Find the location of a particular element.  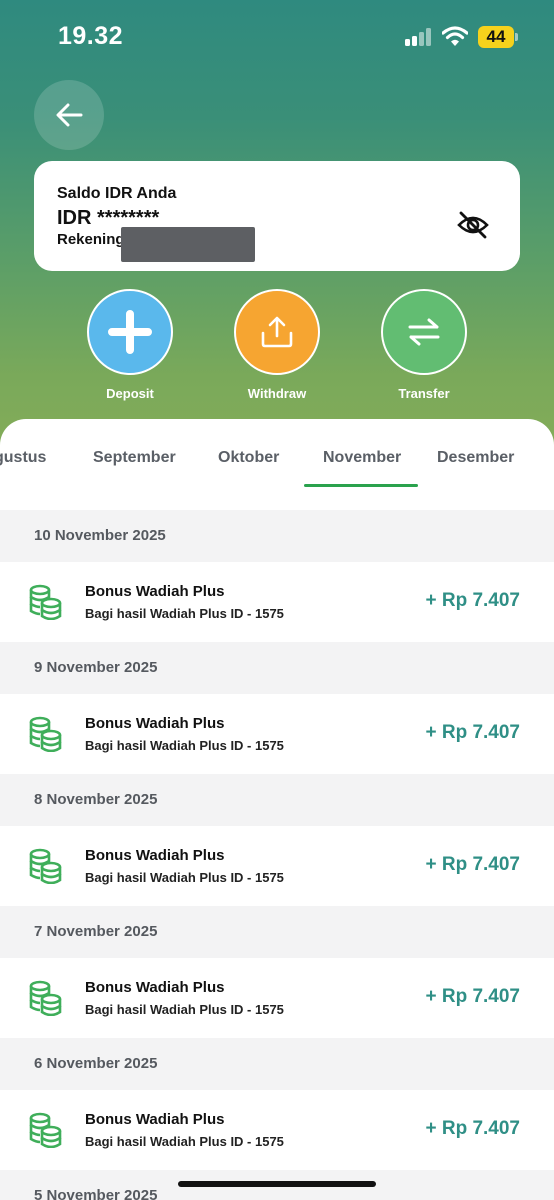

hide-balance-eye-icon is located at coordinates (473, 225).